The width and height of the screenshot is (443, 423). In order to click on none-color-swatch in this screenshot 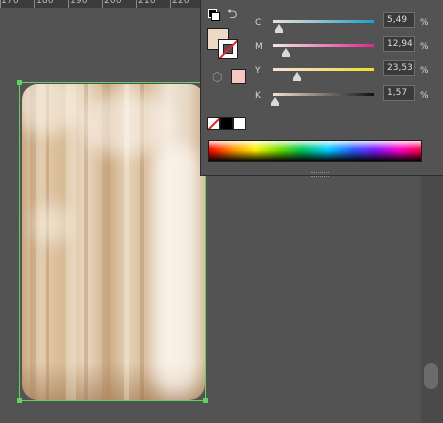, I will do `click(213, 123)`.